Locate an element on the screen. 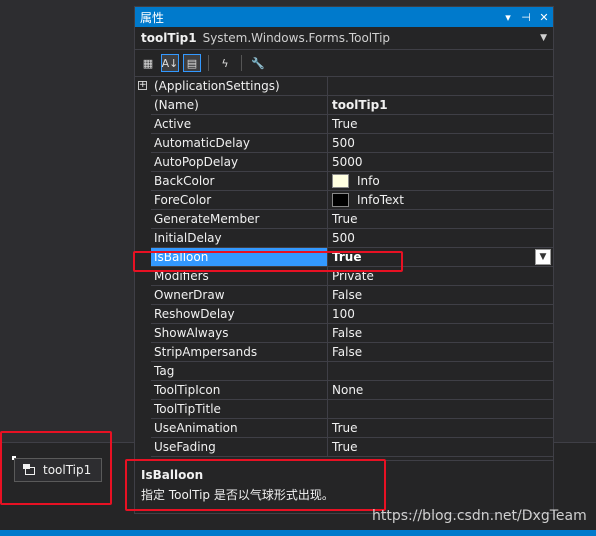  property-row: ToolTipIcon None is located at coordinates (344, 390).